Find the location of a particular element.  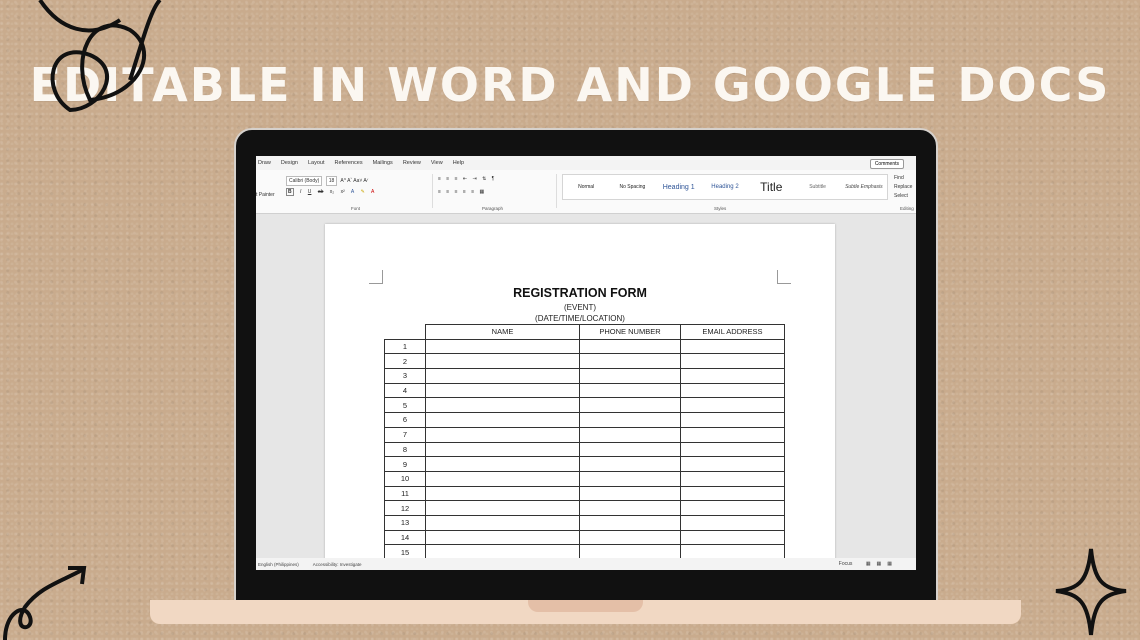

find-button: Find is located at coordinates (903, 178).